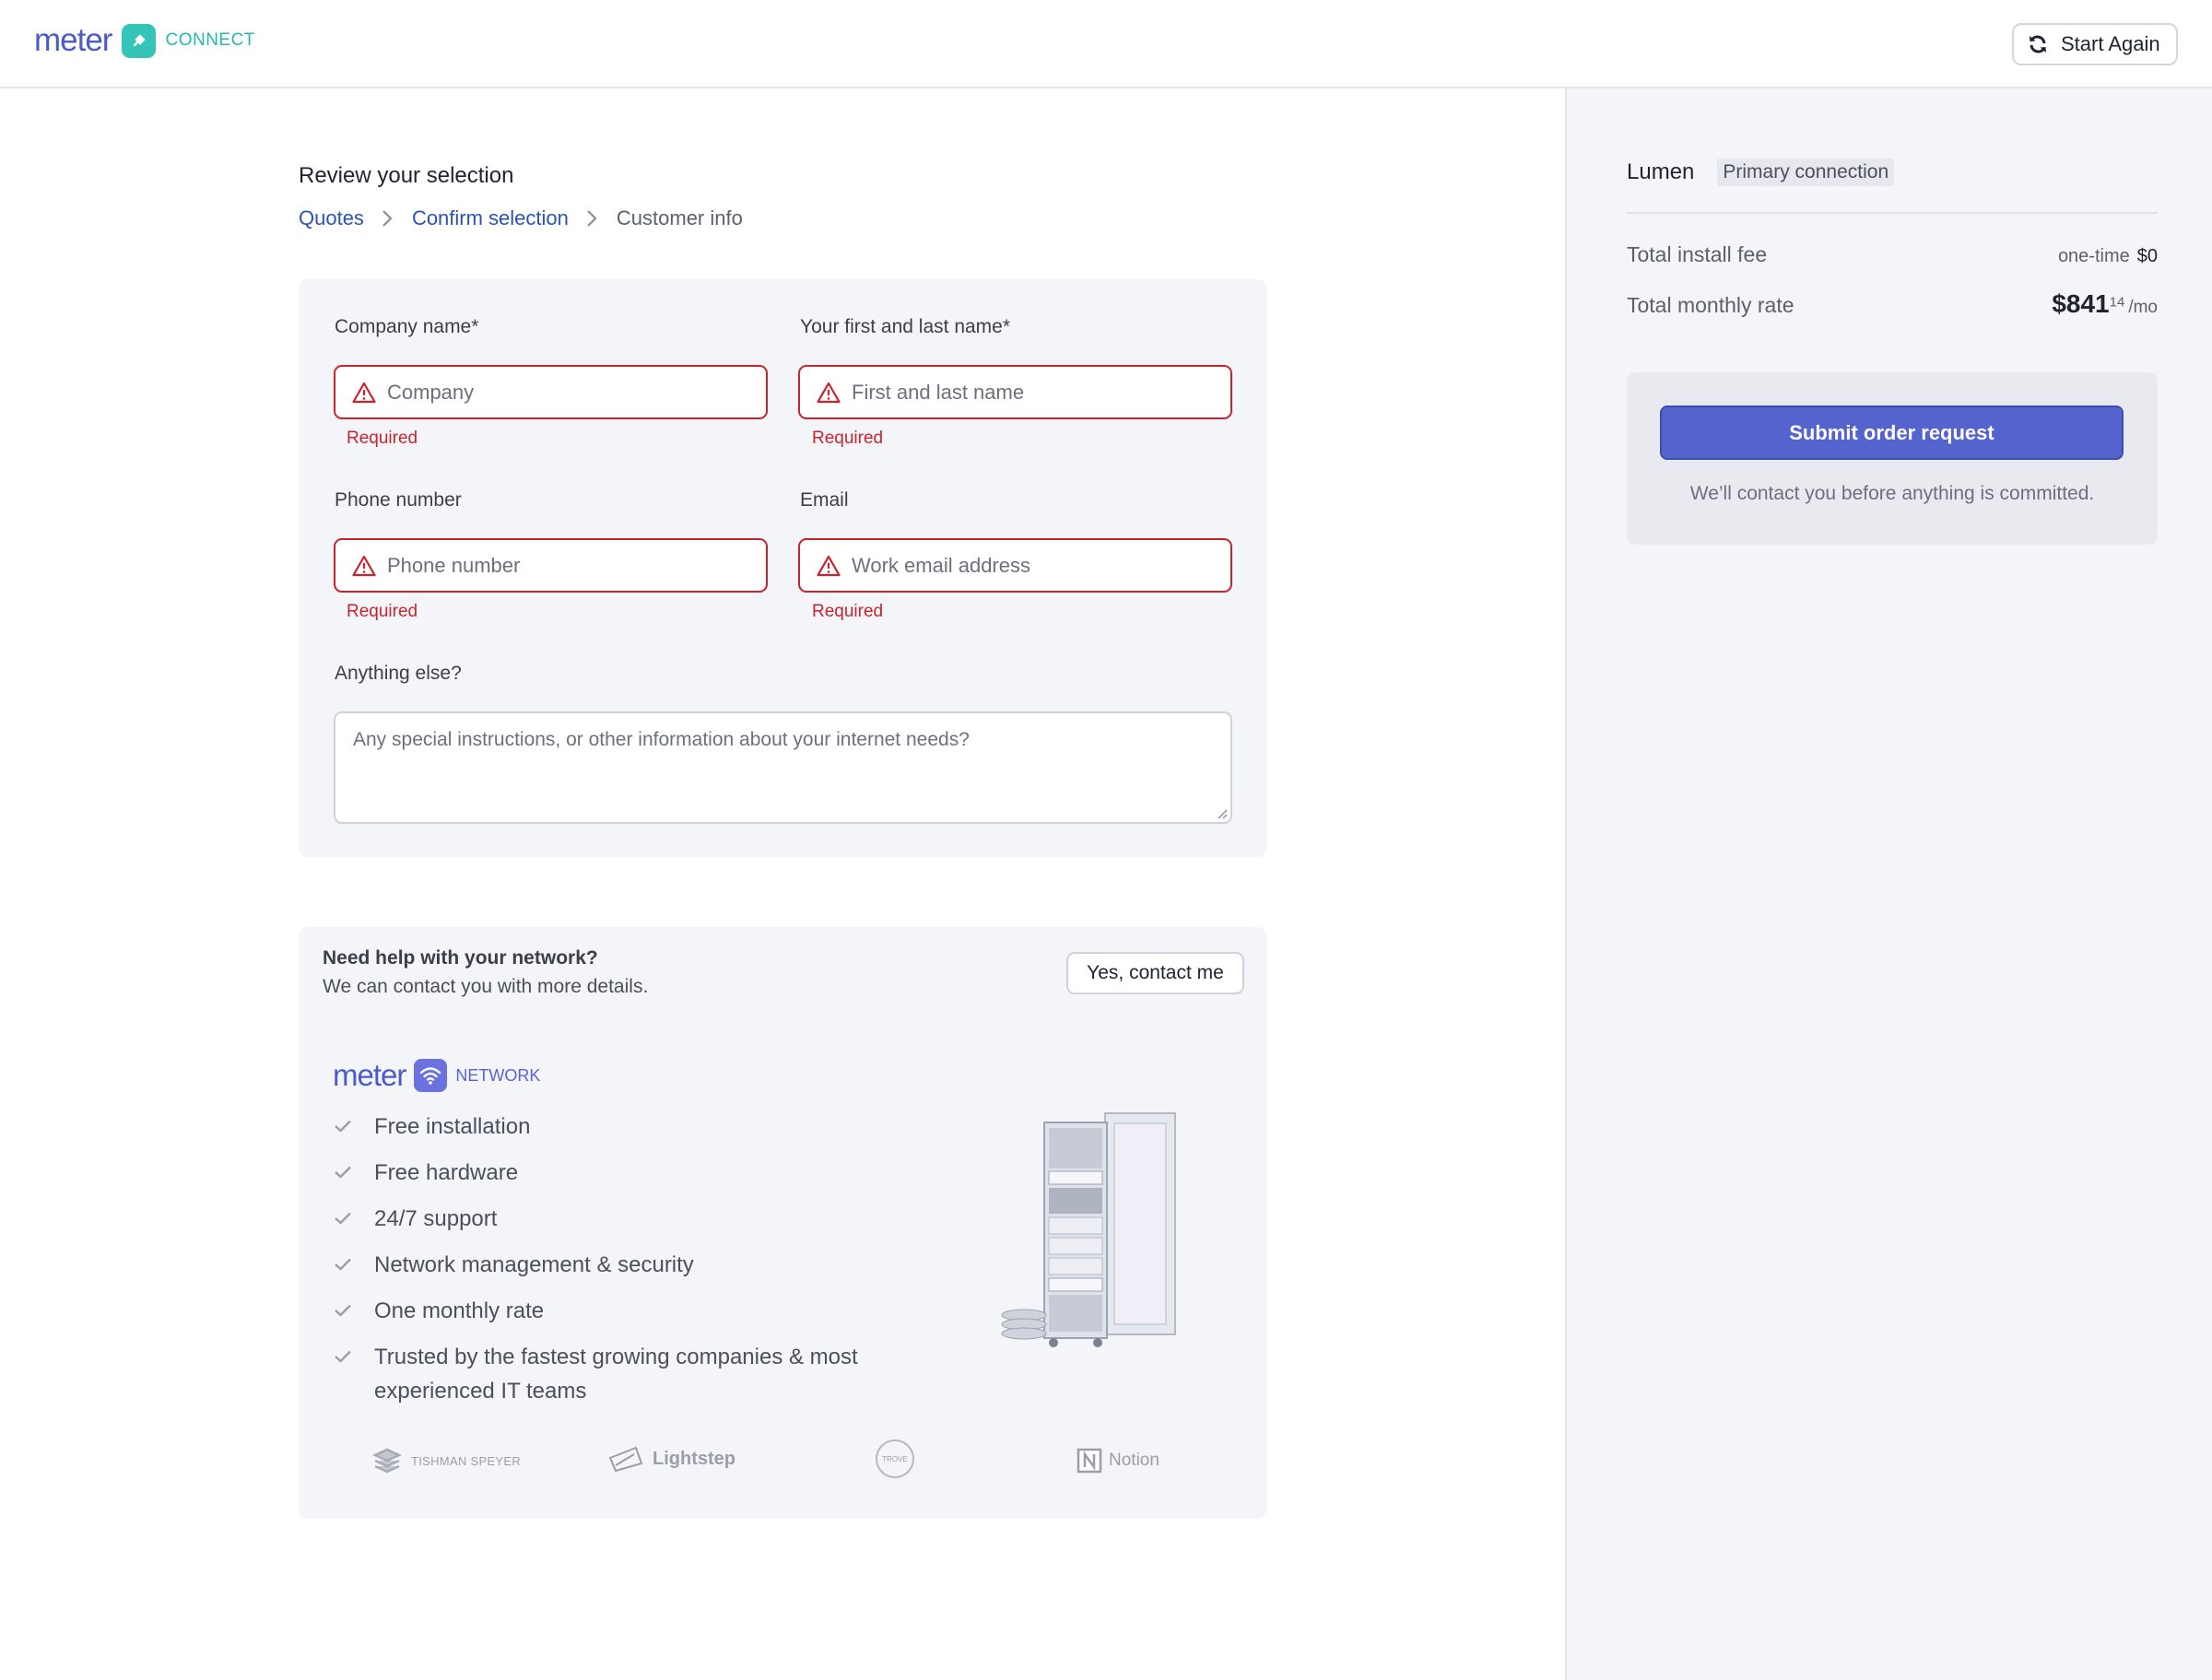 The image size is (2212, 1680). What do you see at coordinates (621, 1173) in the screenshot?
I see `list-item: Free hardware` at bounding box center [621, 1173].